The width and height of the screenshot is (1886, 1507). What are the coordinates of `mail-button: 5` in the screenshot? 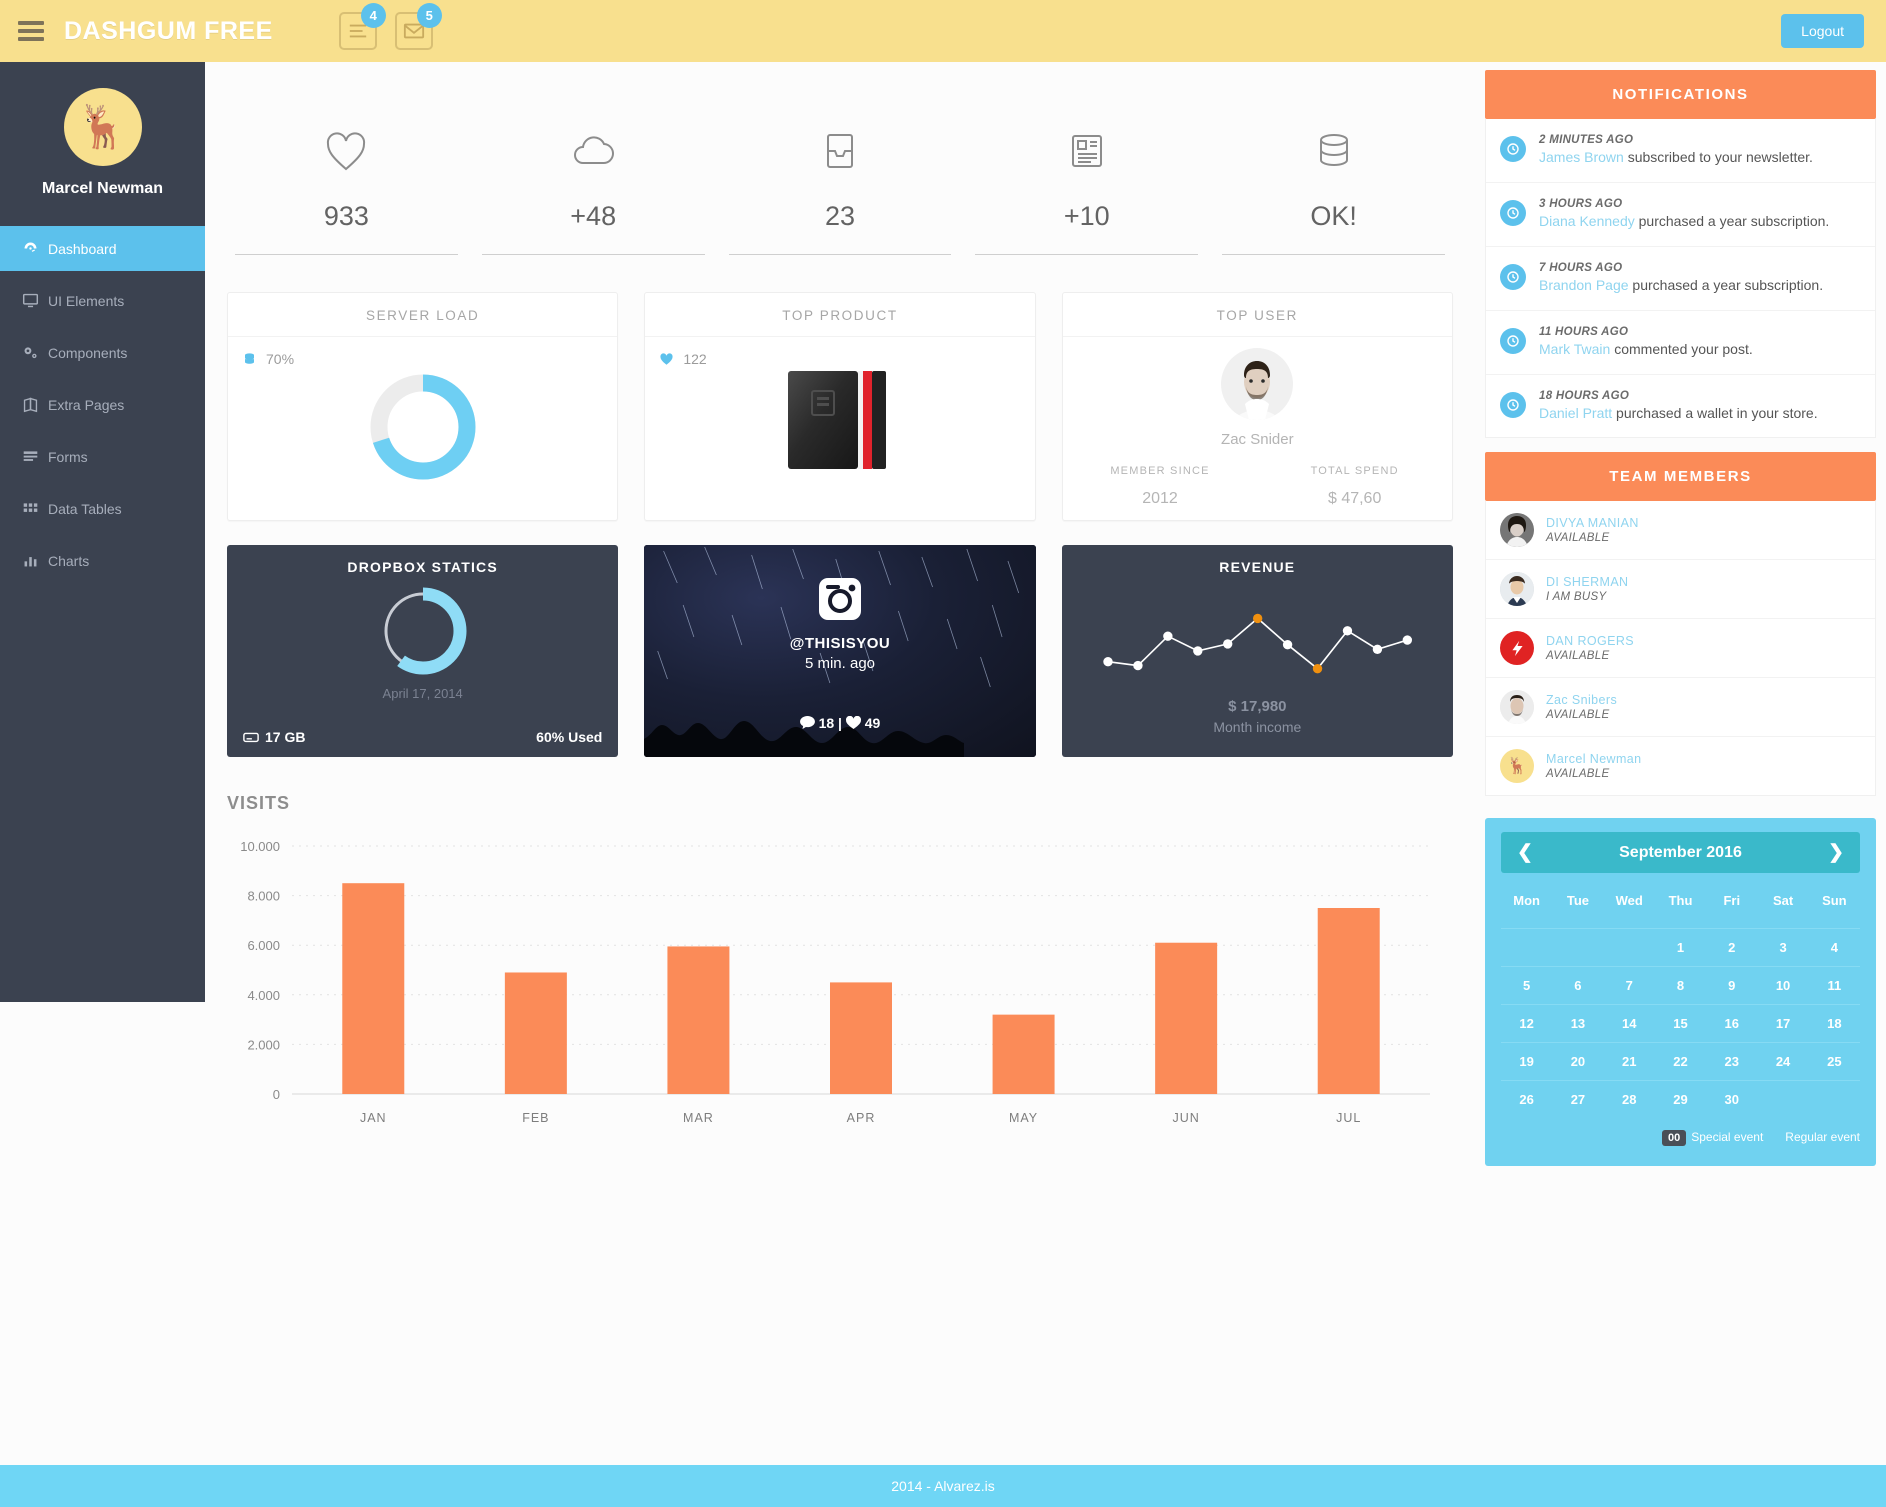 It's located at (418, 26).